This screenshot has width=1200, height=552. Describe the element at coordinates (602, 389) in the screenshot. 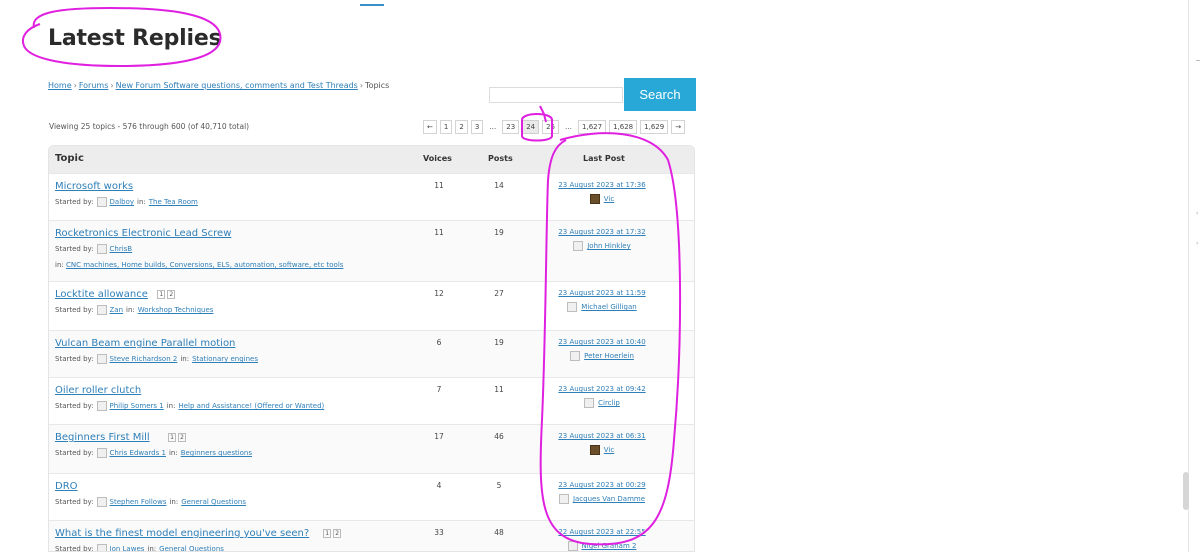

I see `last-post-date-link: 23 August 2023 at 09:42` at that location.